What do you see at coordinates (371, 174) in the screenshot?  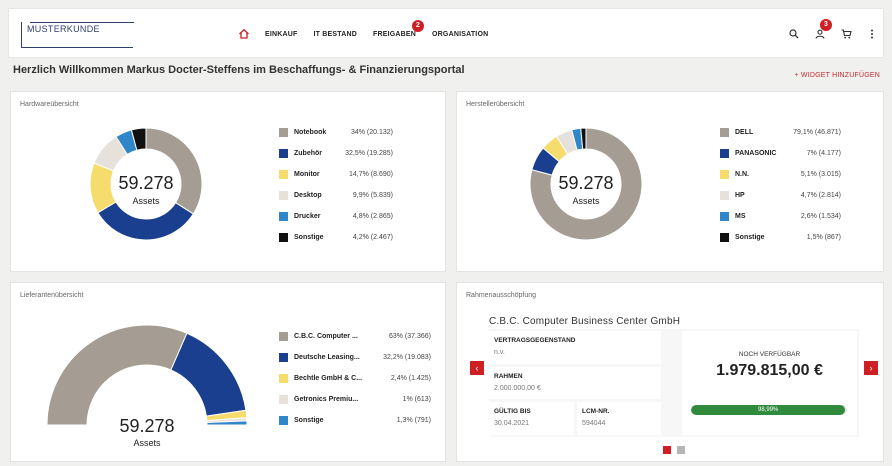 I see `legend-value: 14,7% (8.690)` at bounding box center [371, 174].